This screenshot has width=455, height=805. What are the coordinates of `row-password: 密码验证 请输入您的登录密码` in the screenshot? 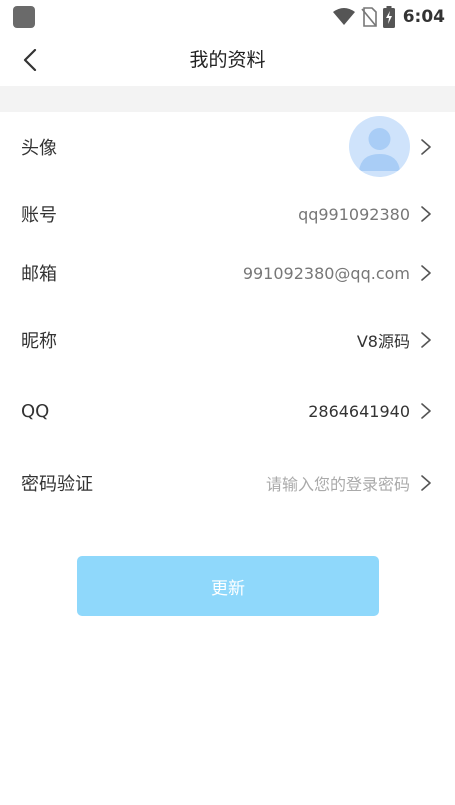 It's located at (227, 483).